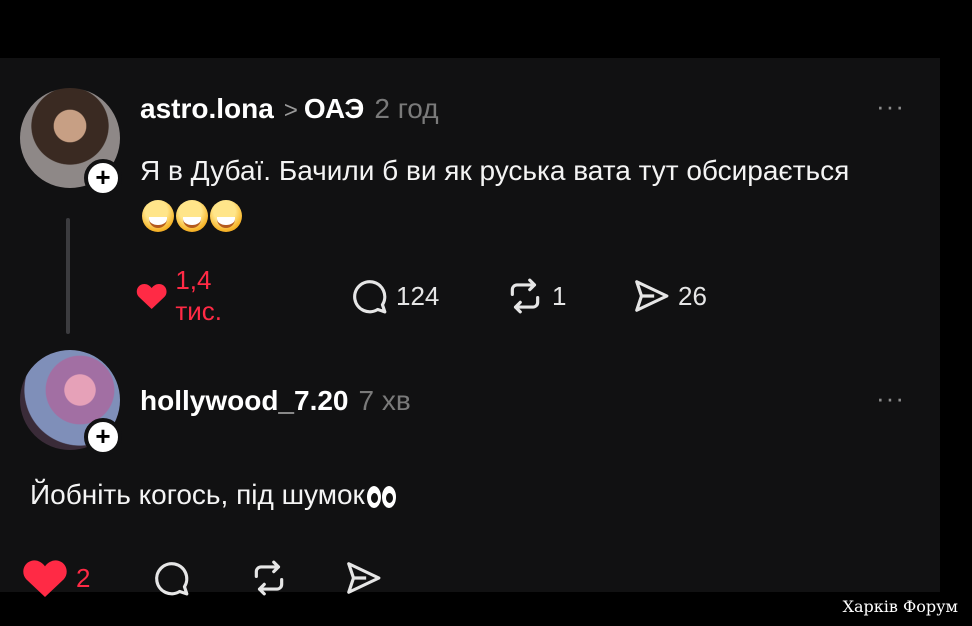 This screenshot has width=972, height=626. Describe the element at coordinates (244, 400) in the screenshot. I see `reply-username: hollywood_7.20` at that location.